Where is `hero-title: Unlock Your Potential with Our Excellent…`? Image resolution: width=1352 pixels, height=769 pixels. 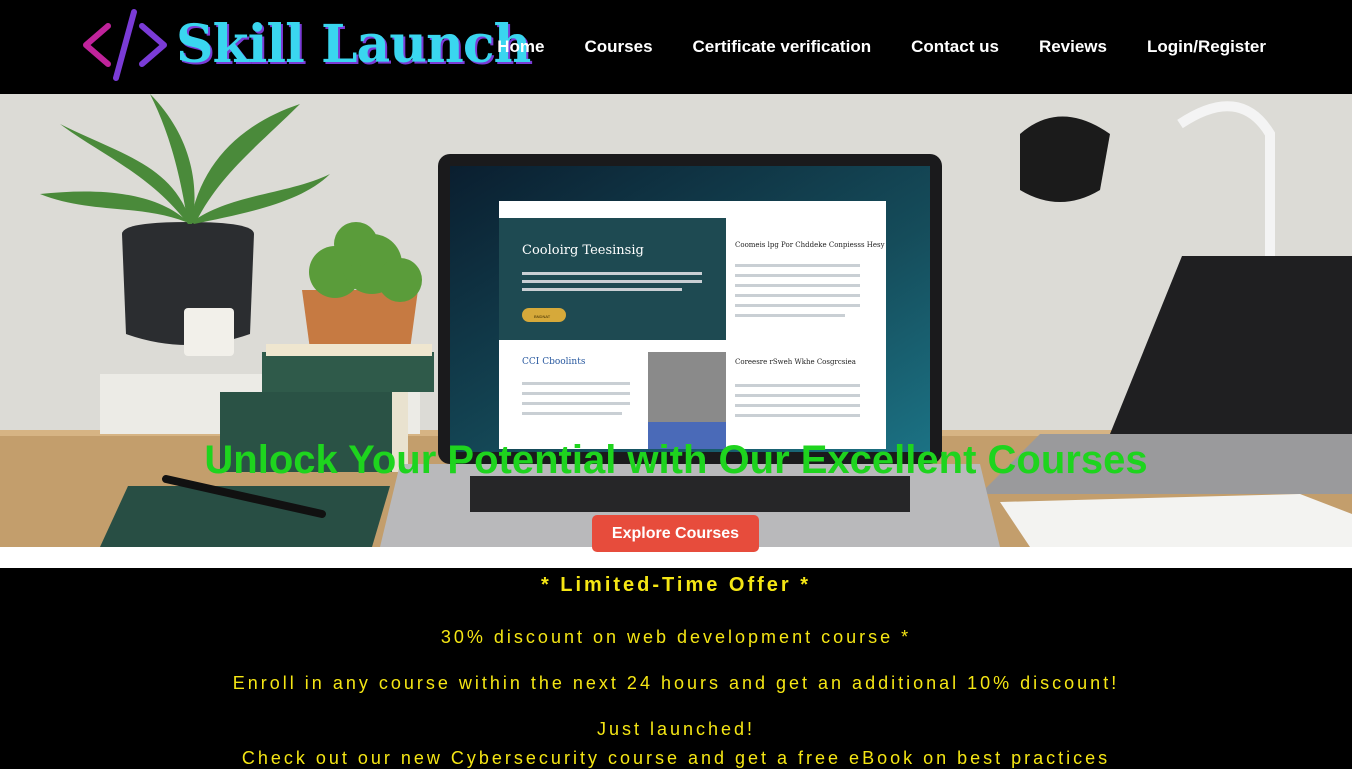 hero-title: Unlock Your Potential with Our Excellent… is located at coordinates (676, 460).